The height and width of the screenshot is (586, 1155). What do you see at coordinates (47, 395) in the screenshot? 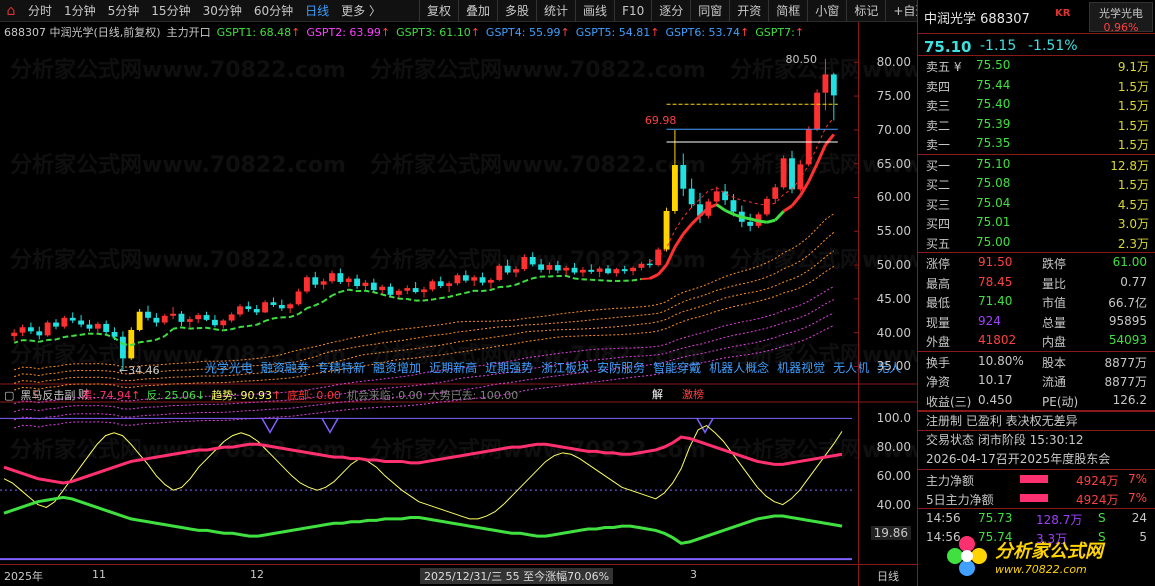
I see `sub-indicator-name: 黑马反击副` at bounding box center [47, 395].